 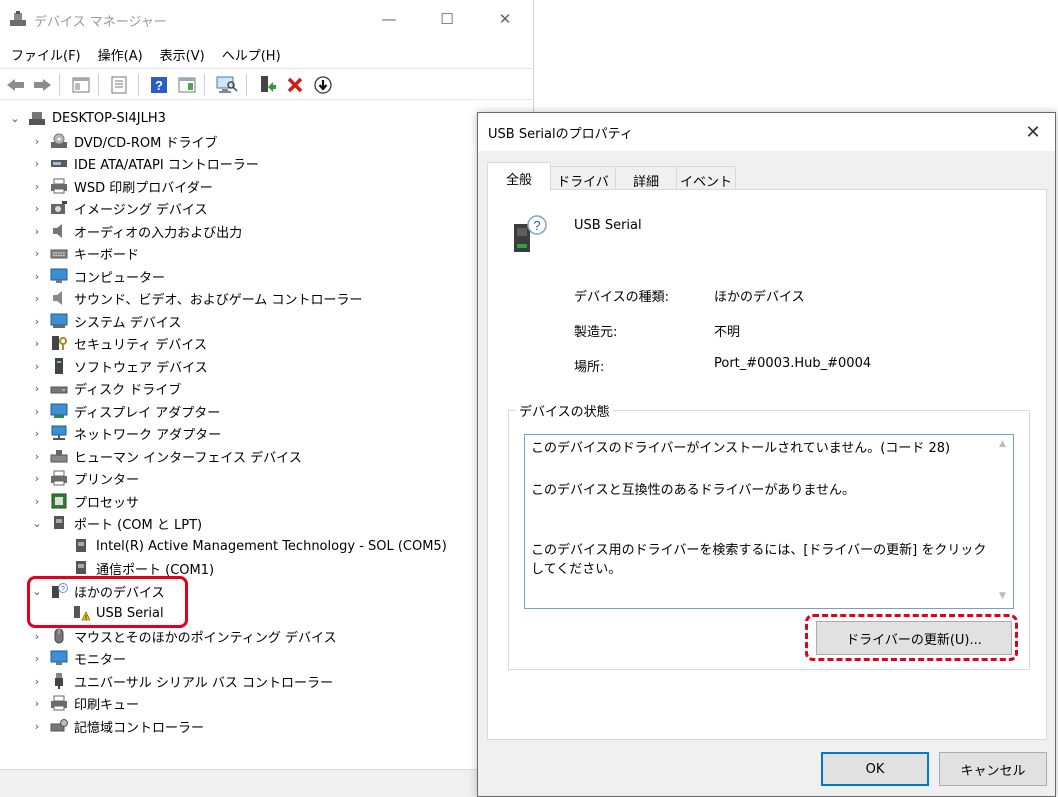 I want to click on menu-file: ファイル(F), so click(x=43, y=53).